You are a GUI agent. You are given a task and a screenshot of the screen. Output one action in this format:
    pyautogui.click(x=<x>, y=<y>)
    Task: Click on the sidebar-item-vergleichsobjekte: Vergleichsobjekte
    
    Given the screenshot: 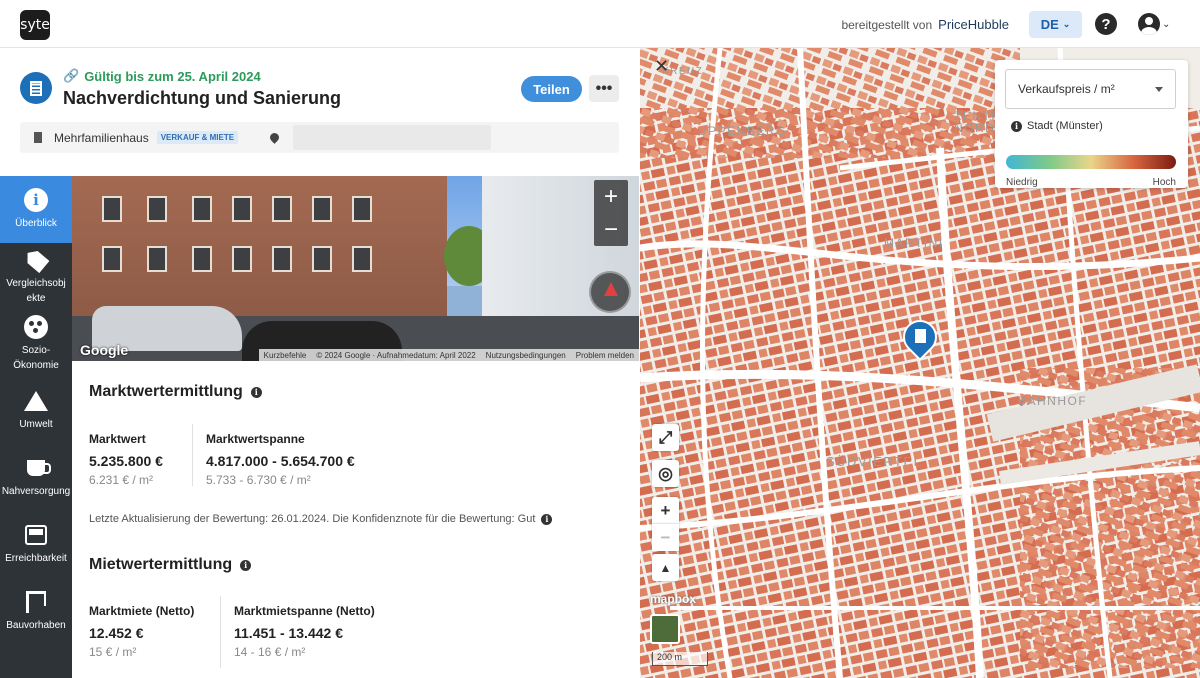 What is the action you would take?
    pyautogui.click(x=36, y=276)
    